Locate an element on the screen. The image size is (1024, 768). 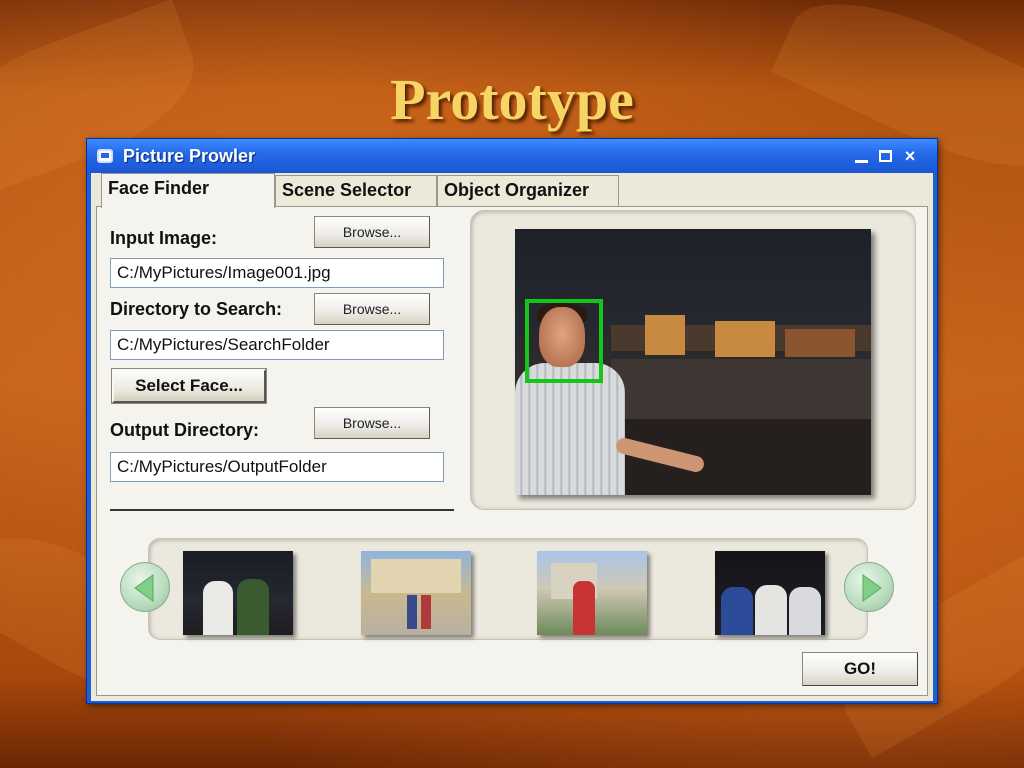
next-button is located at coordinates (869, 587).